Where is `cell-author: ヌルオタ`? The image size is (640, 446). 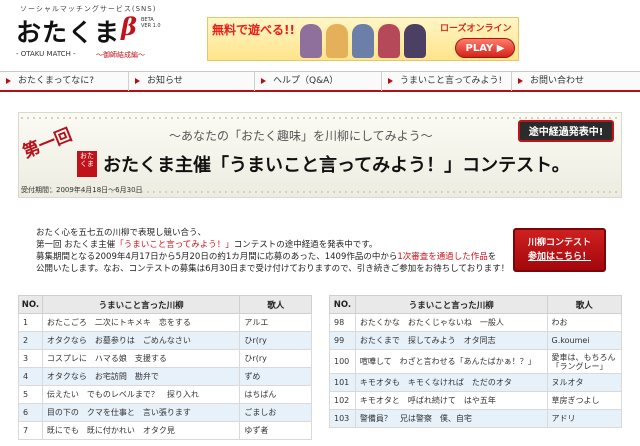 cell-author: ヌルオタ is located at coordinates (584, 382).